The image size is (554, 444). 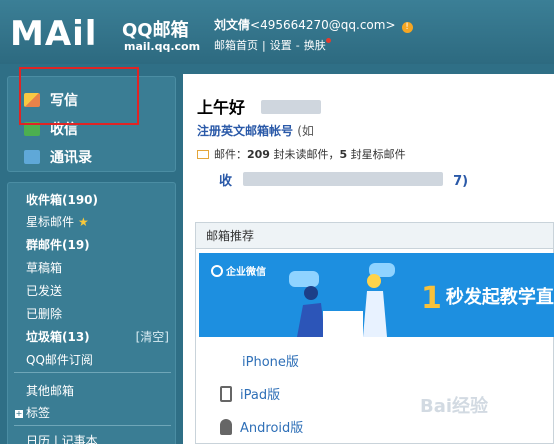 What do you see at coordinates (71, 158) in the screenshot?
I see `contacts-label: 通讯录` at bounding box center [71, 158].